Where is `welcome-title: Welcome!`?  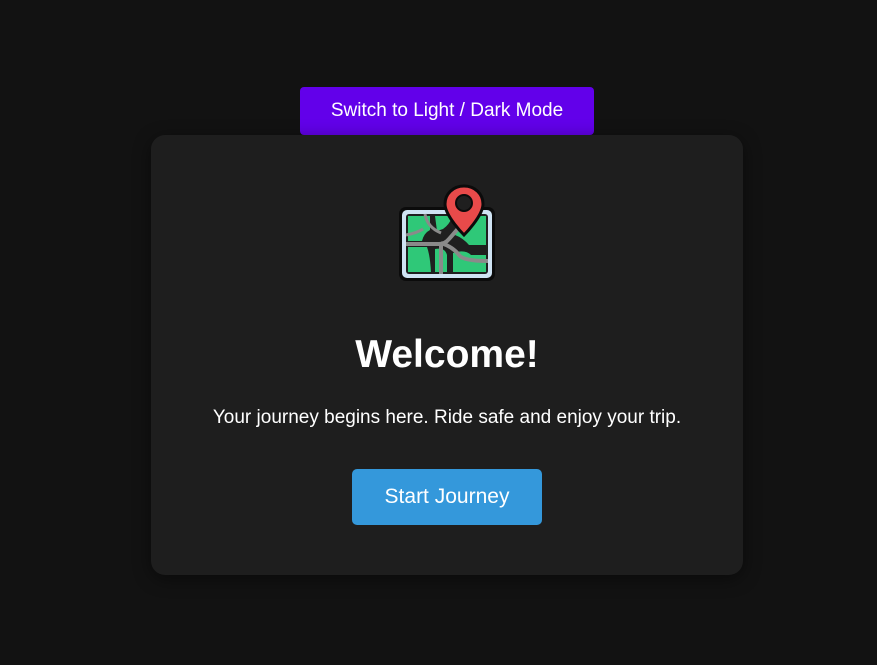
welcome-title: Welcome! is located at coordinates (447, 354).